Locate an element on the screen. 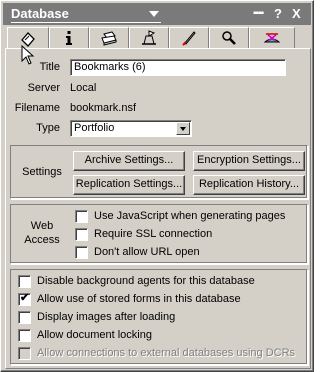  properties-tab-strip is located at coordinates (158, 38).